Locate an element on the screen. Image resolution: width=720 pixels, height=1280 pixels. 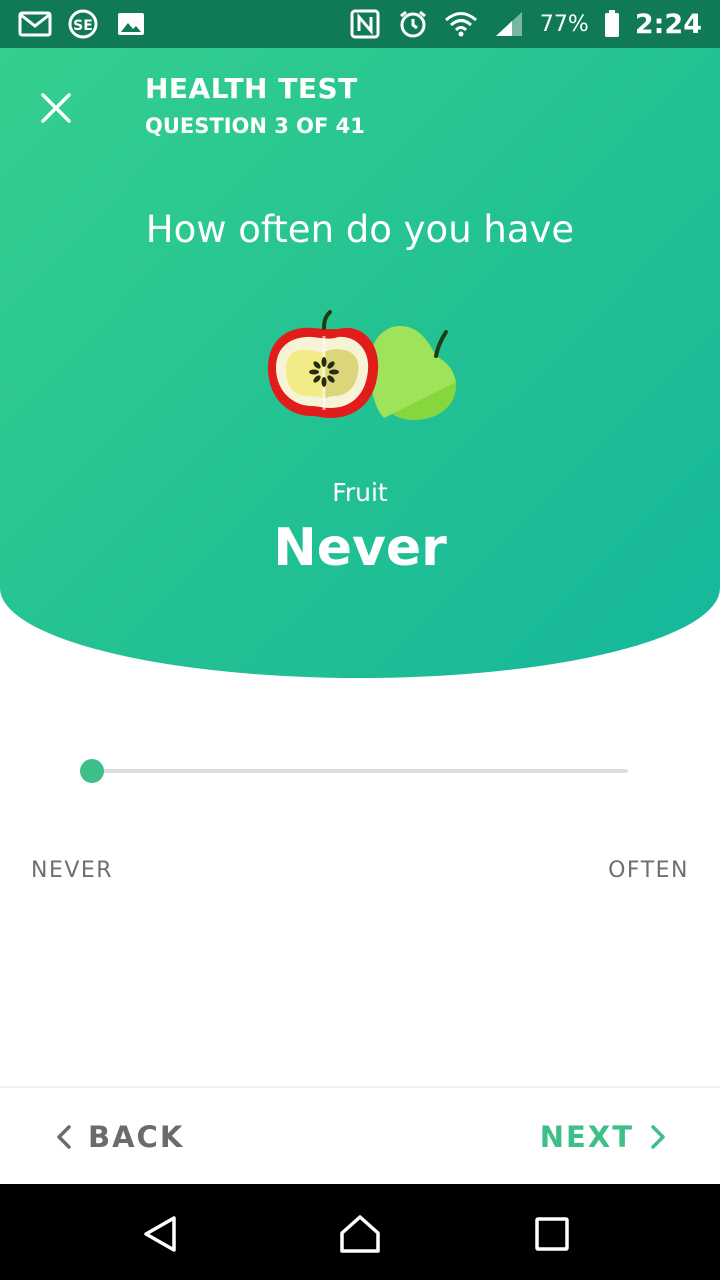
next-label: NEXT is located at coordinates (586, 1137).